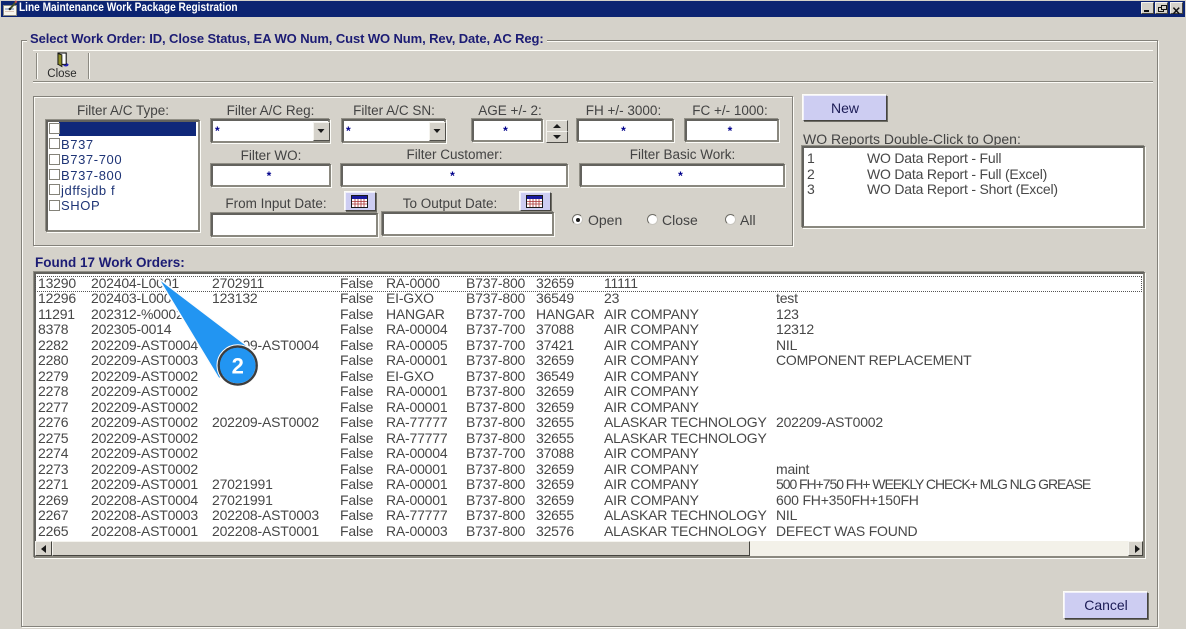 The image size is (1186, 629). What do you see at coordinates (238, 366) in the screenshot?
I see `svg-text: 2` at bounding box center [238, 366].